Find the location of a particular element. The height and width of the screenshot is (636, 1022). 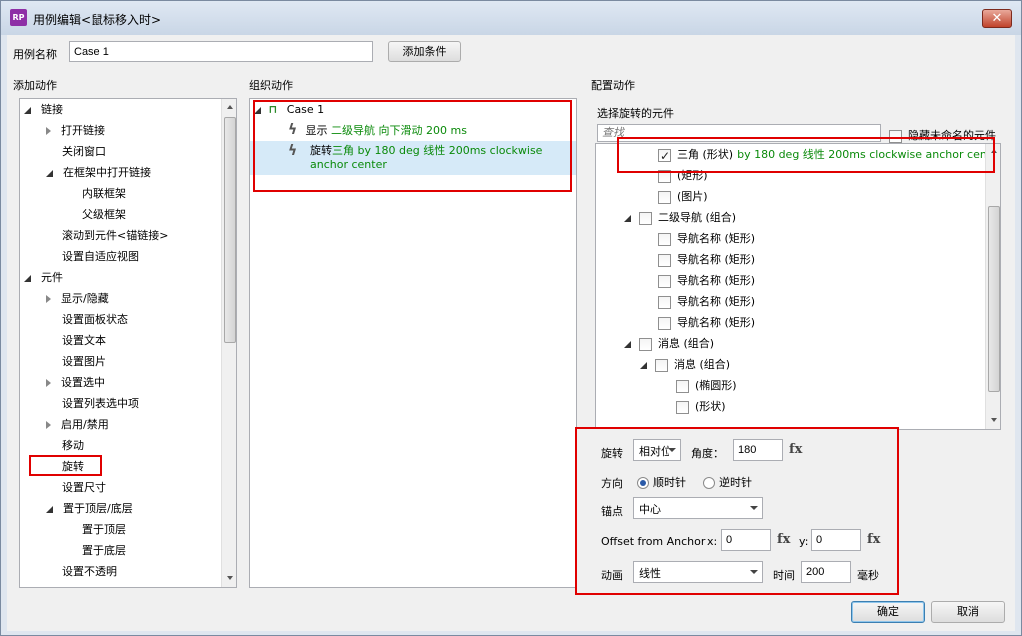

ok-button: 确定 is located at coordinates (888, 612).